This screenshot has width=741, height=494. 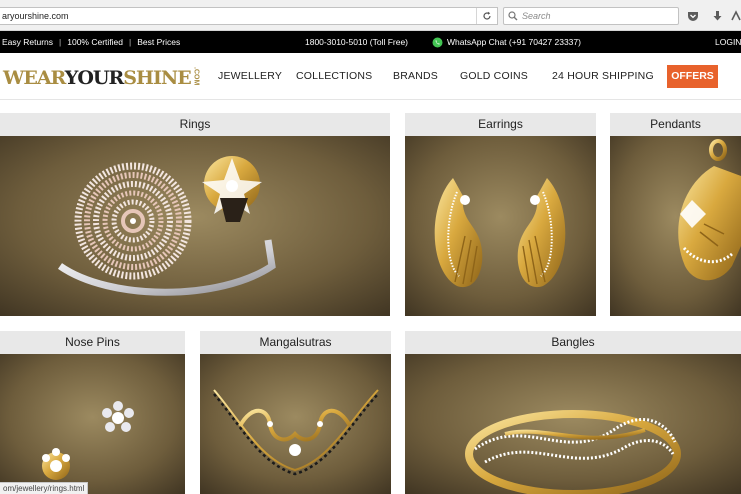 I want to click on whatsapp-chat-link: WhatsApp Chat (+91 70427 23337), so click(x=506, y=42).